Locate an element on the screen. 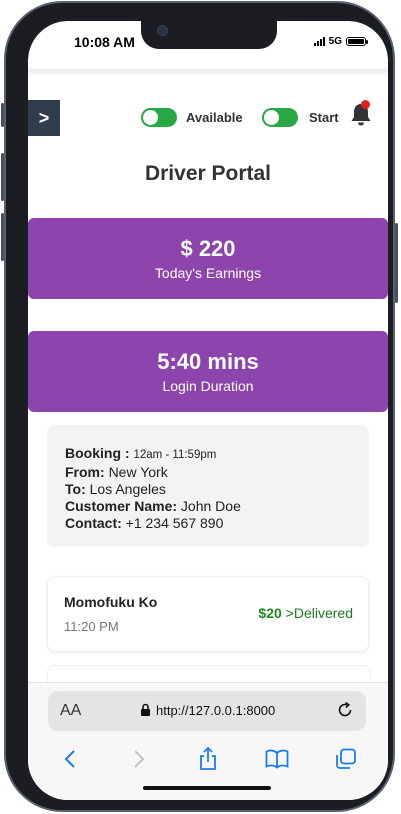 This screenshot has height=814, width=401. contact-value: +1 234 567 890 is located at coordinates (174, 523).